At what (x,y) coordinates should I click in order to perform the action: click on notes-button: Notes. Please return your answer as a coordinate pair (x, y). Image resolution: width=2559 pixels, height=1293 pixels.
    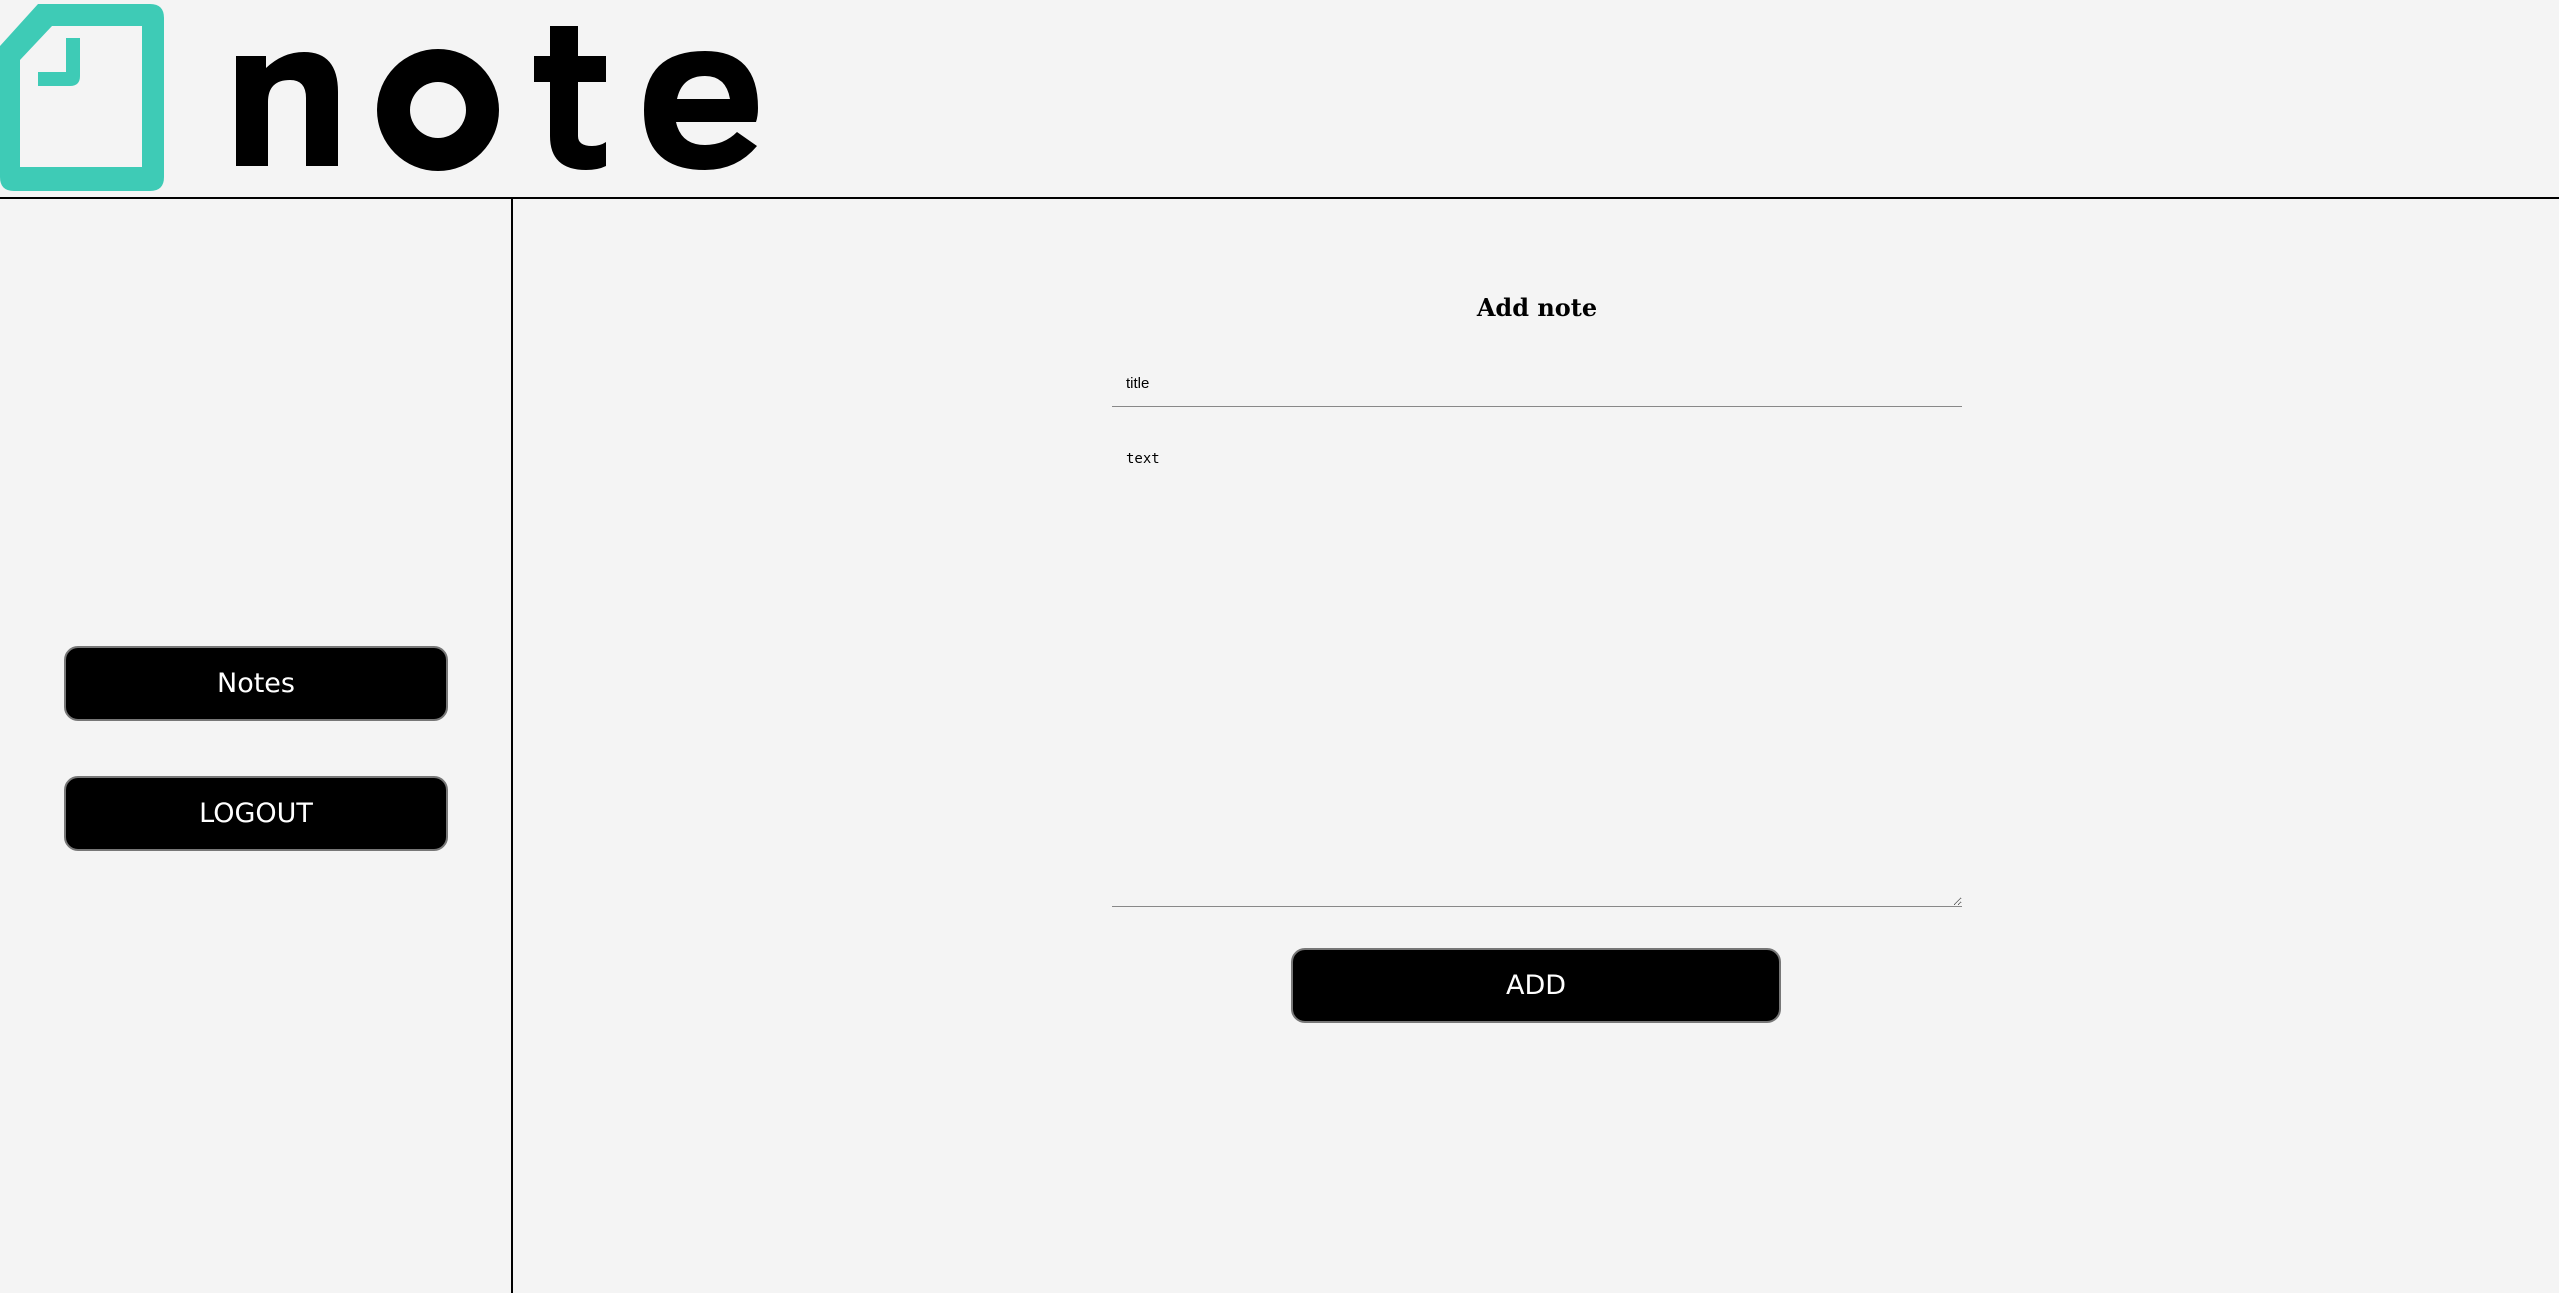
    Looking at the image, I should click on (256, 683).